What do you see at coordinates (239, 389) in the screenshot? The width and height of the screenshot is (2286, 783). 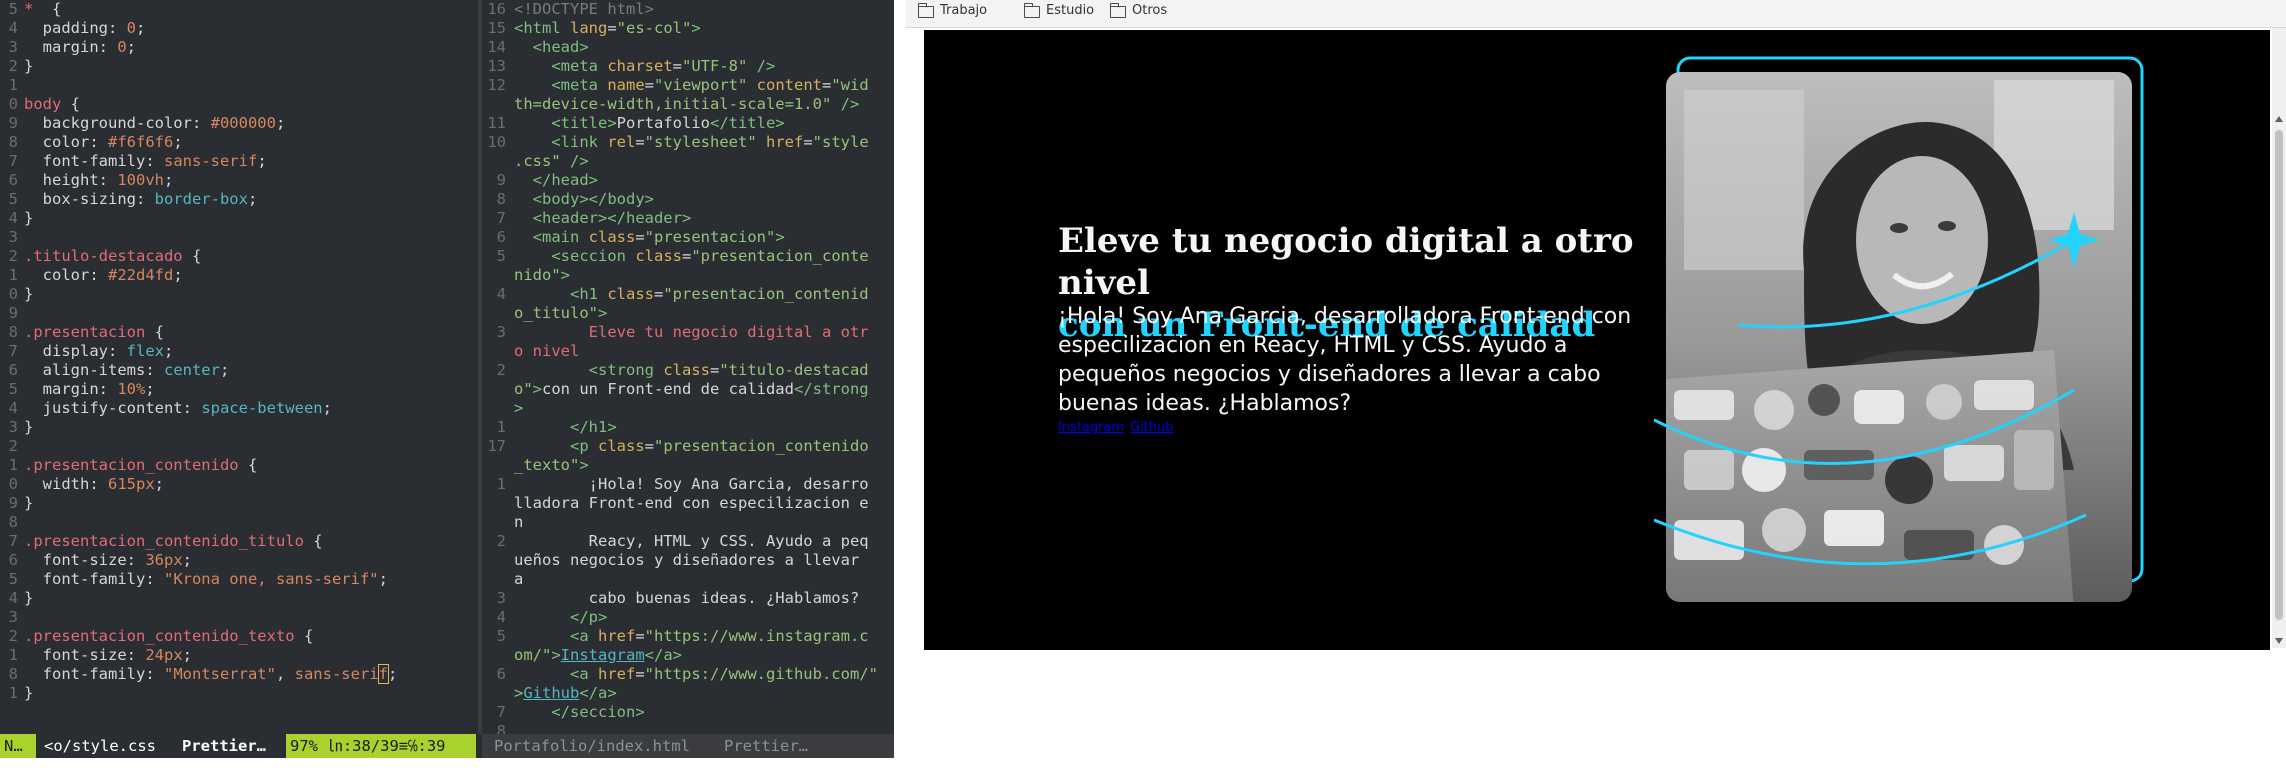 I see `code-line: 5 margin: 10%;` at bounding box center [239, 389].